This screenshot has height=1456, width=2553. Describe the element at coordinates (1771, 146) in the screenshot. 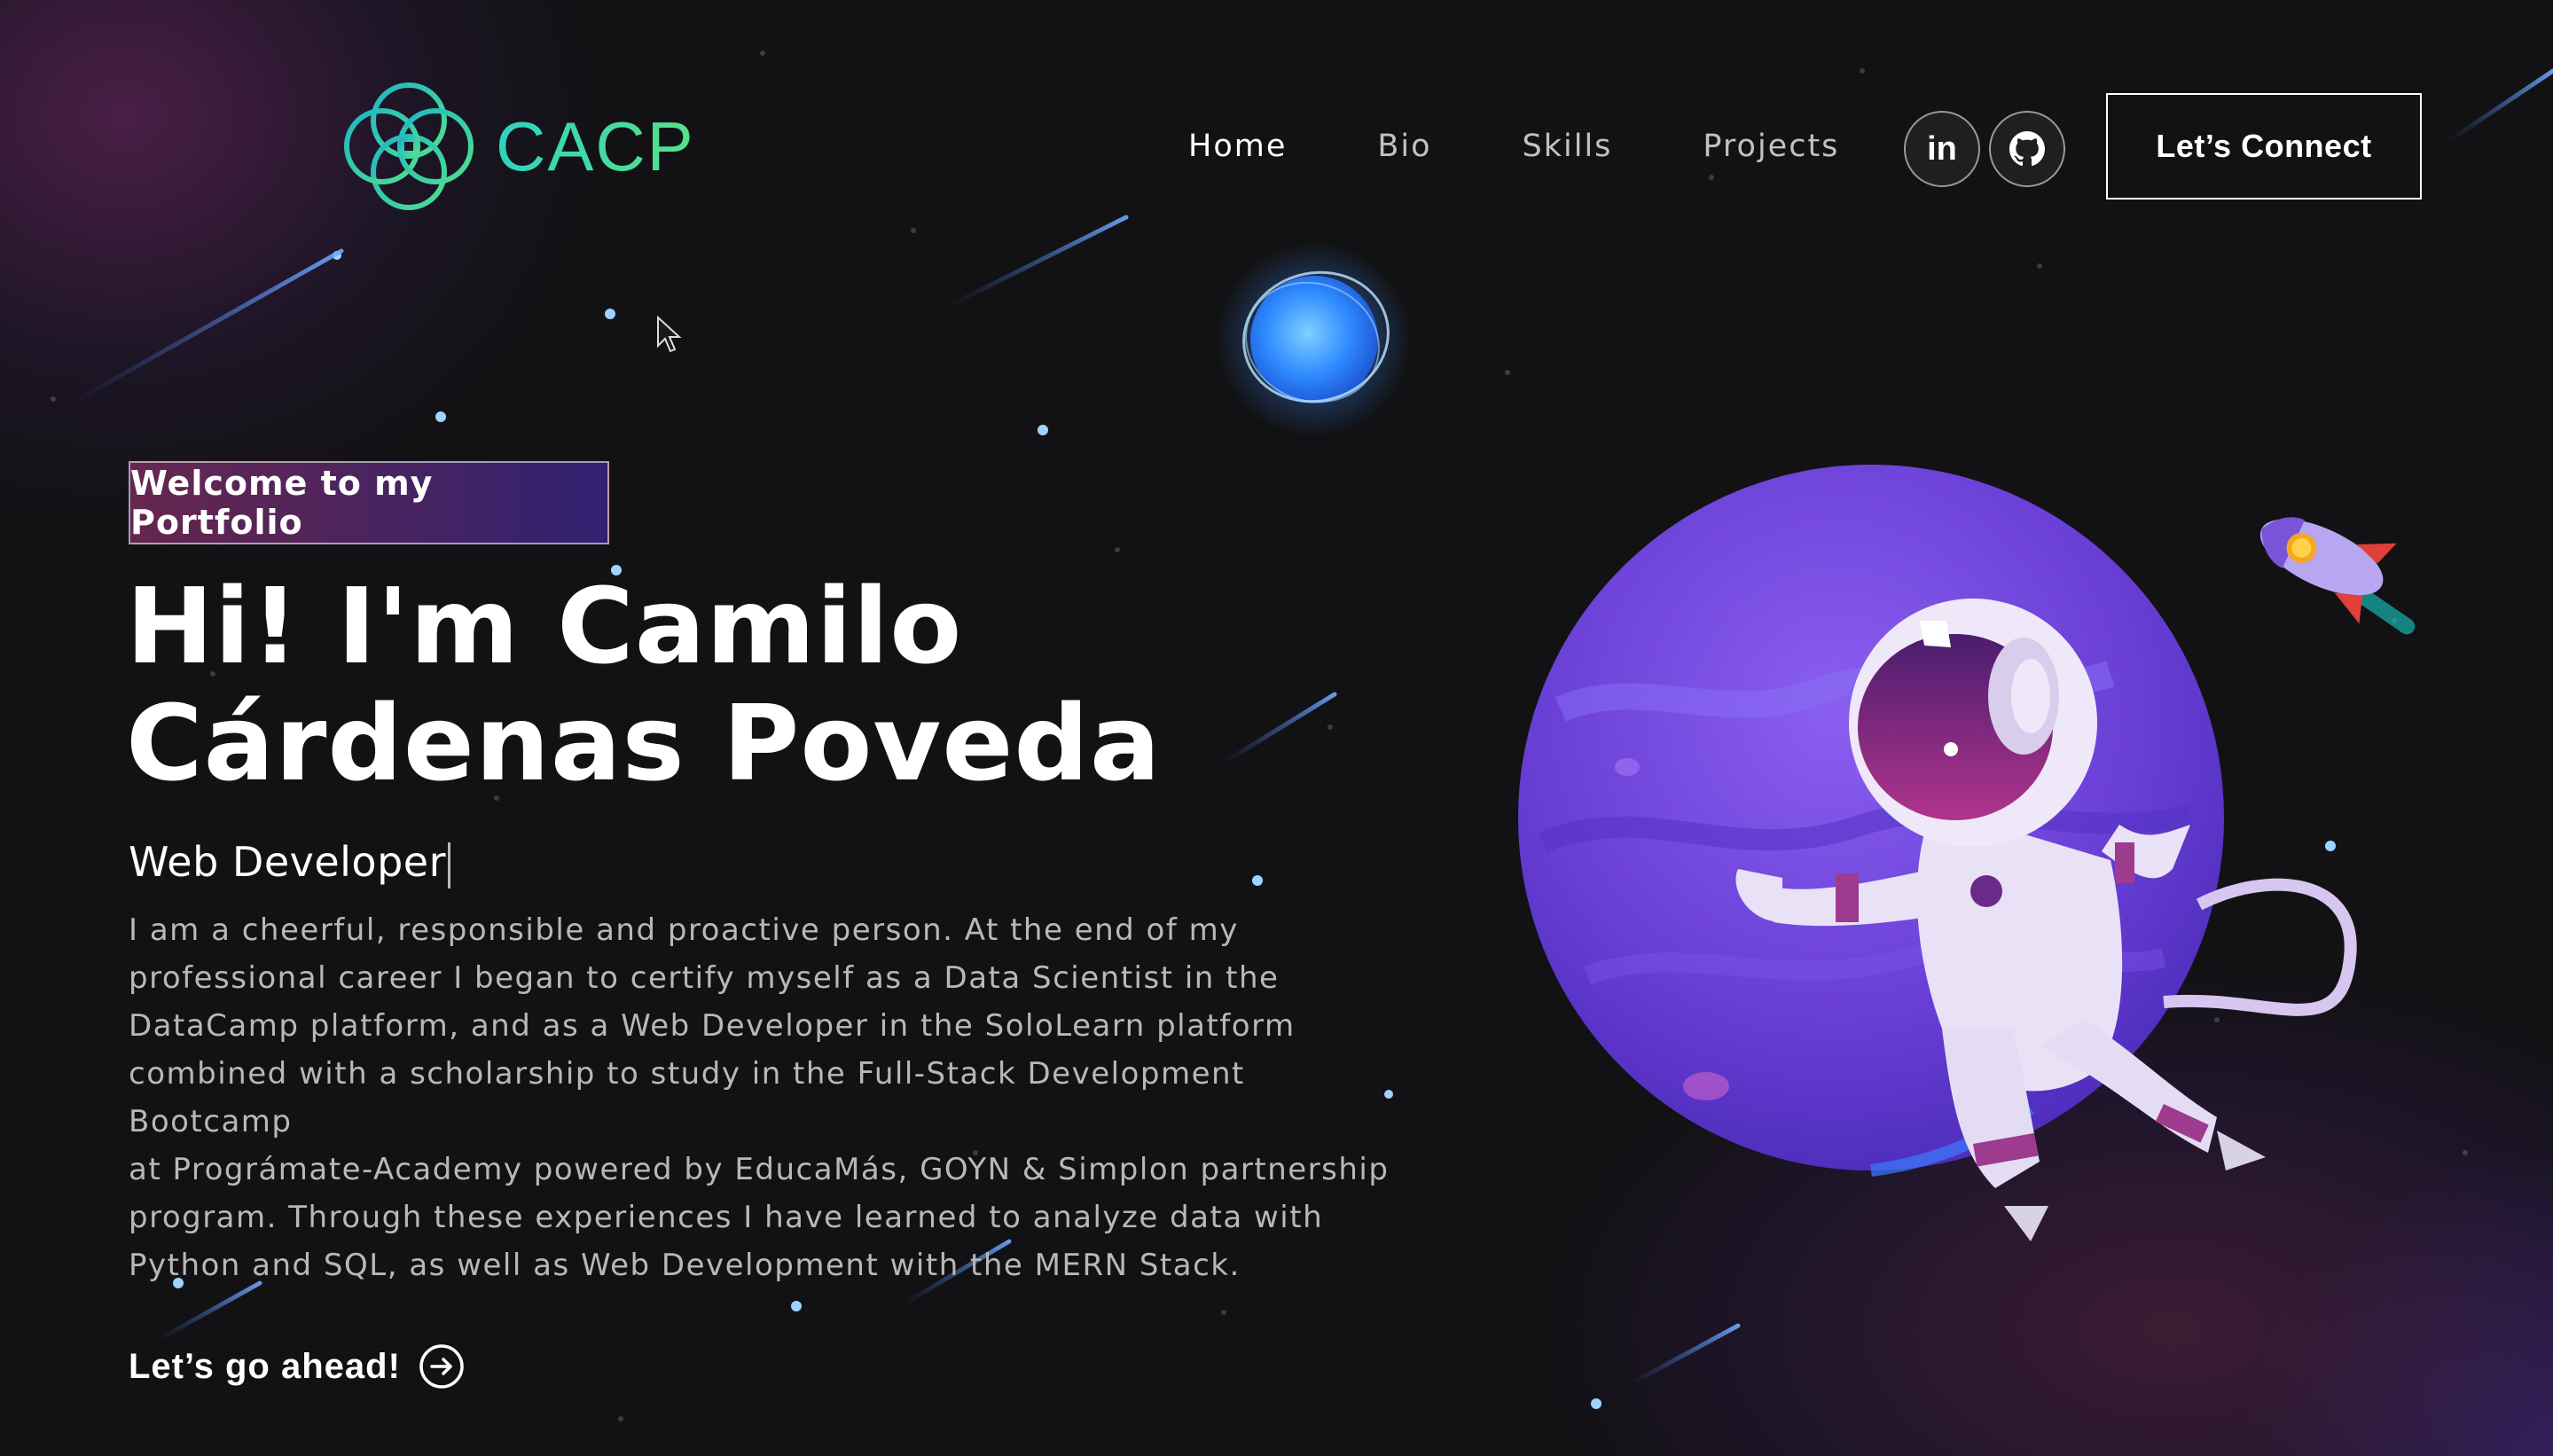

I see `nav-link-projects: Projects` at that location.